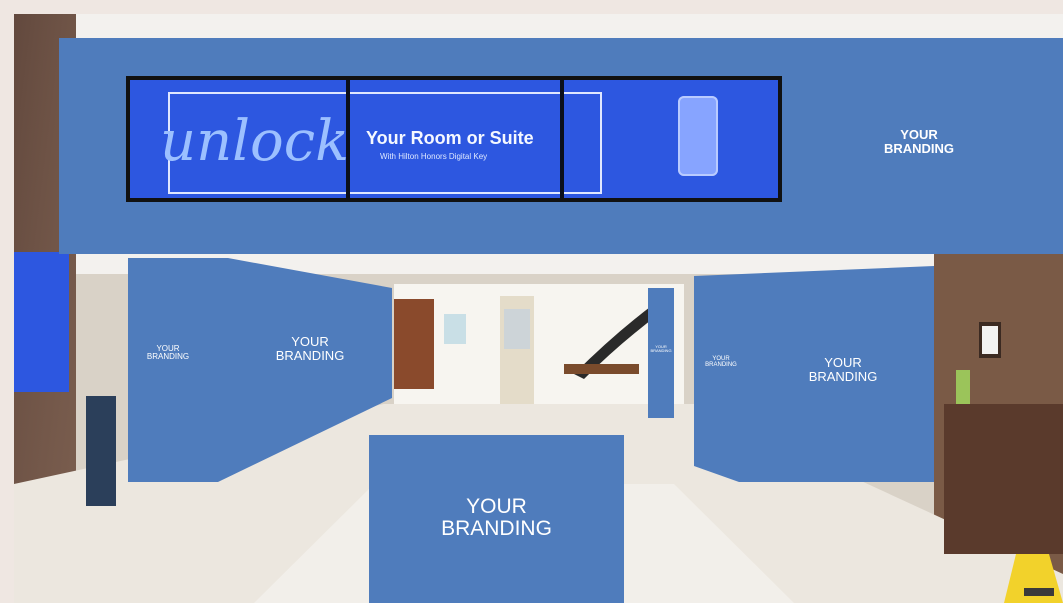 The width and height of the screenshot is (1063, 603). I want to click on branding-left-main-text: YOUR BRANDING, so click(310, 348).